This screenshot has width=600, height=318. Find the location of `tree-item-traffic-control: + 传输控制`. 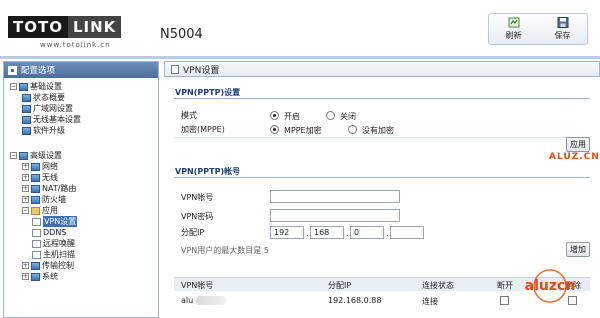

tree-item-traffic-control: + 传输控制 is located at coordinates (81, 265).